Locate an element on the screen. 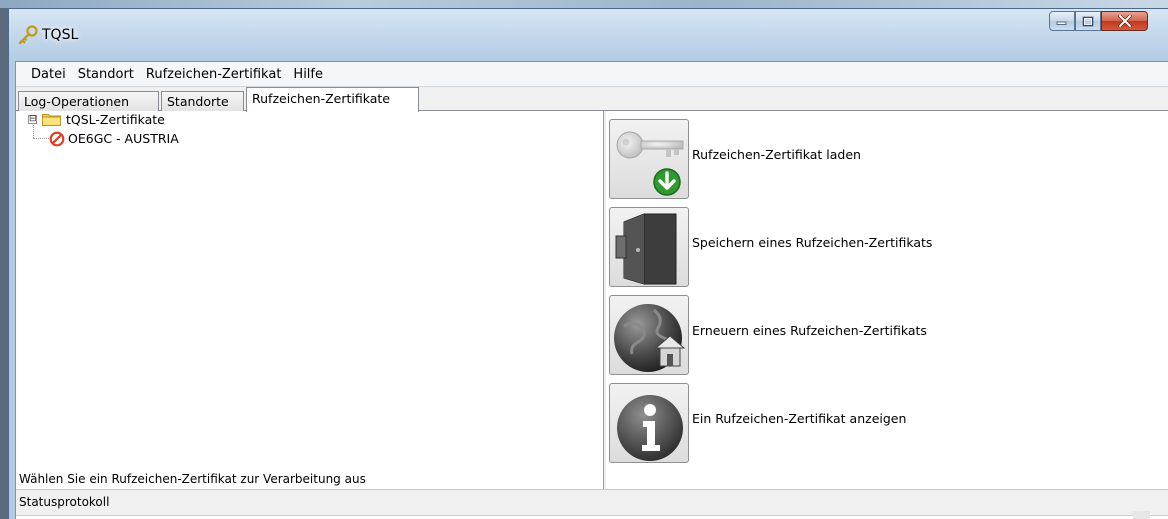  renew-certificate-button is located at coordinates (649, 335).